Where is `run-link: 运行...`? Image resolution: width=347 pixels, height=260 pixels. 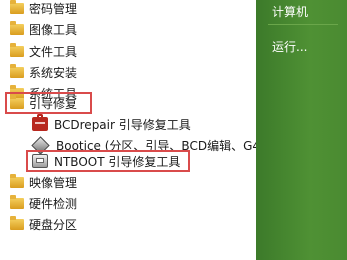
run-link: 运行... is located at coordinates (289, 46).